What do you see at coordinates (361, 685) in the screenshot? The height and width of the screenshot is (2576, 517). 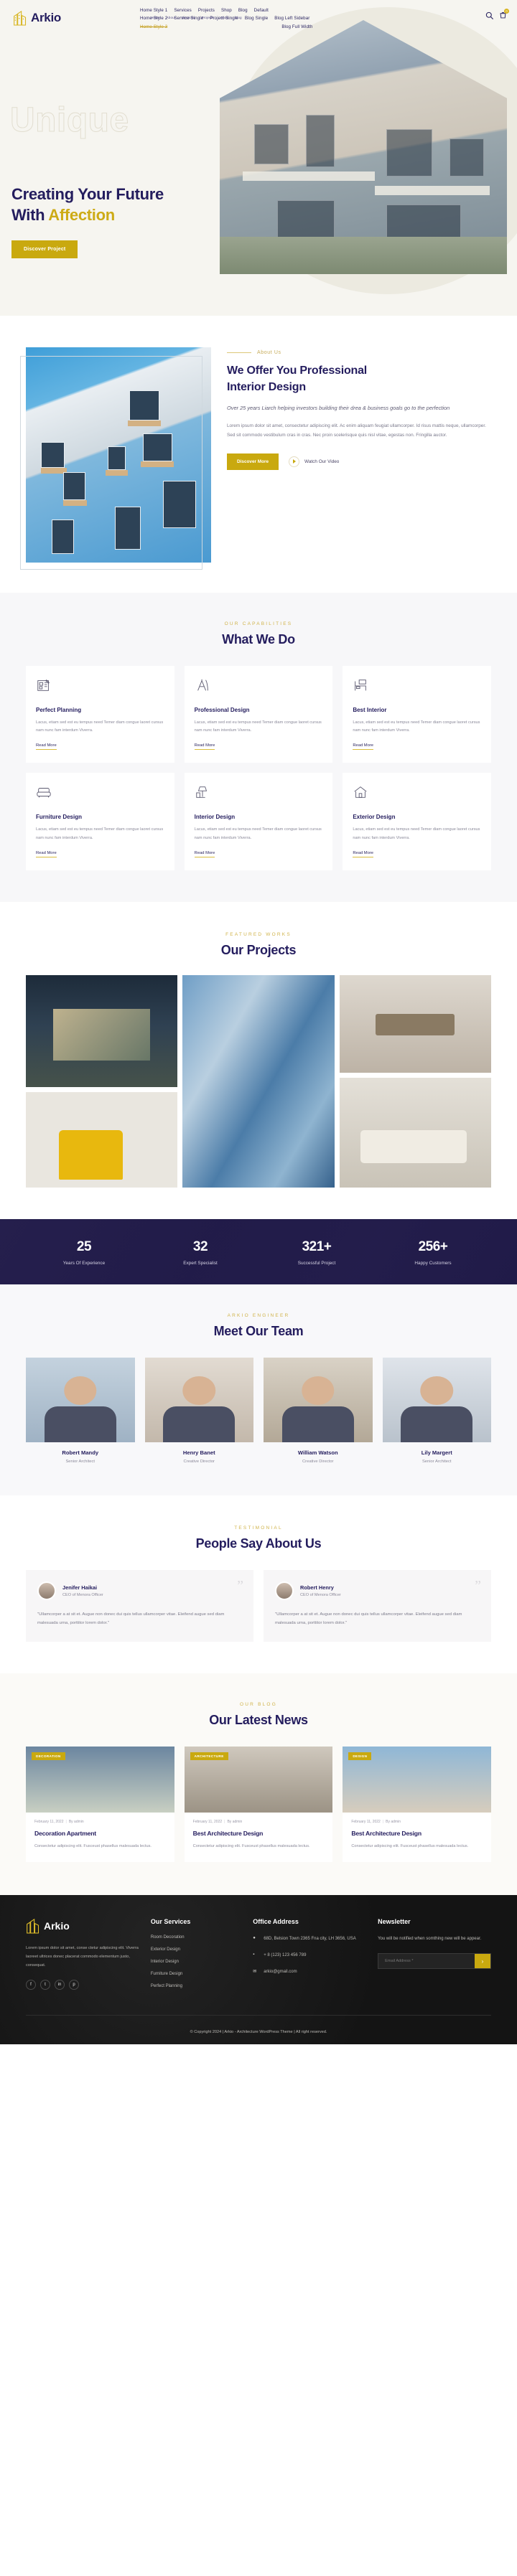 I see `bed-icon` at bounding box center [361, 685].